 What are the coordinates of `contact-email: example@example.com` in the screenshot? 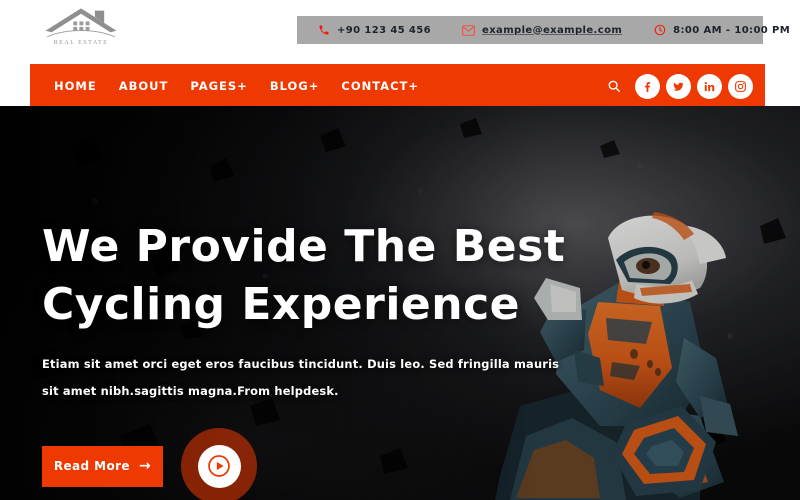 It's located at (542, 30).